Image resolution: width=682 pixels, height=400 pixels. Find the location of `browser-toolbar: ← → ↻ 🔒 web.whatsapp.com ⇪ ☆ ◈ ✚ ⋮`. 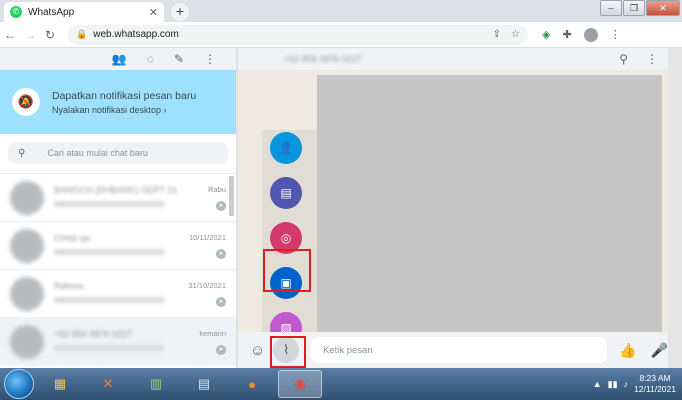

browser-toolbar: ← → ↻ 🔒 web.whatsapp.com ⇪ ☆ ◈ ✚ ⋮ is located at coordinates (341, 35).